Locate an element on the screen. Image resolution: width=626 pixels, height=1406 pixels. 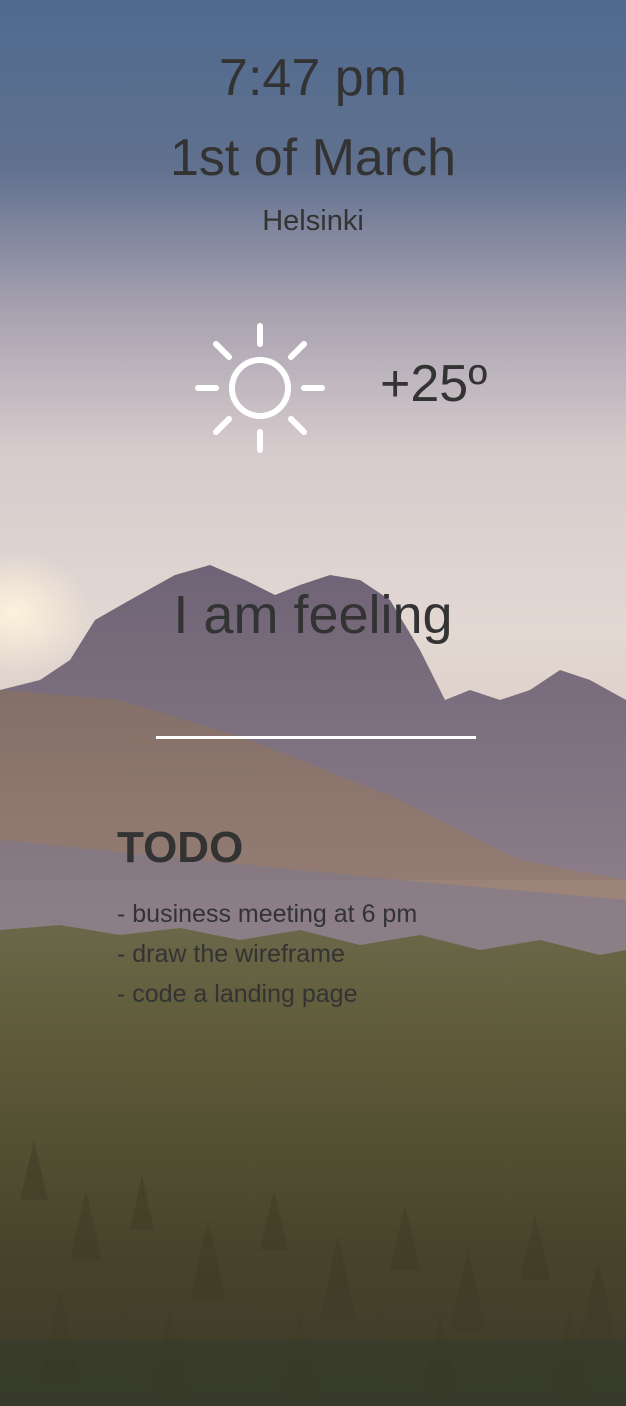
sun-icon is located at coordinates (260, 388).